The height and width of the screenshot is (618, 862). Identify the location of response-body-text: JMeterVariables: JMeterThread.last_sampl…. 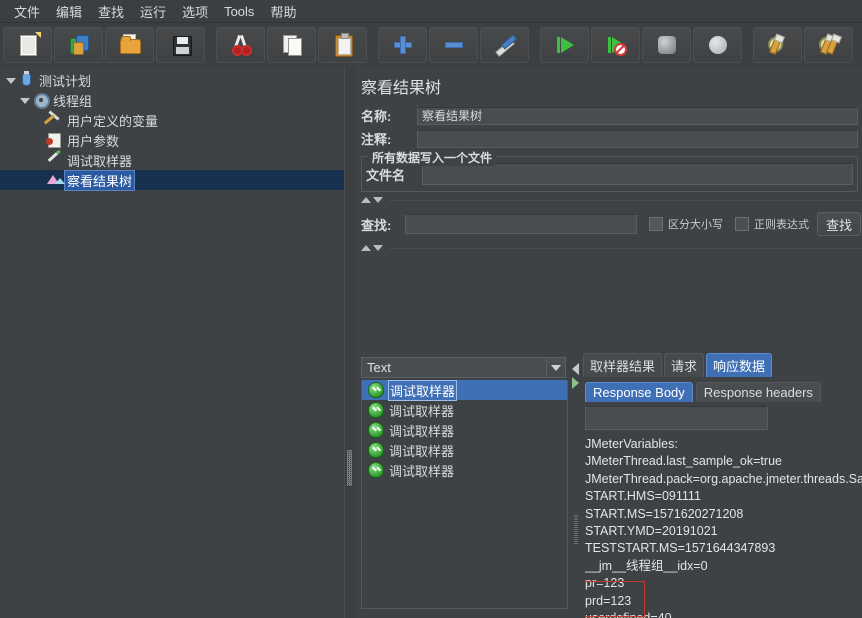
(723, 527).